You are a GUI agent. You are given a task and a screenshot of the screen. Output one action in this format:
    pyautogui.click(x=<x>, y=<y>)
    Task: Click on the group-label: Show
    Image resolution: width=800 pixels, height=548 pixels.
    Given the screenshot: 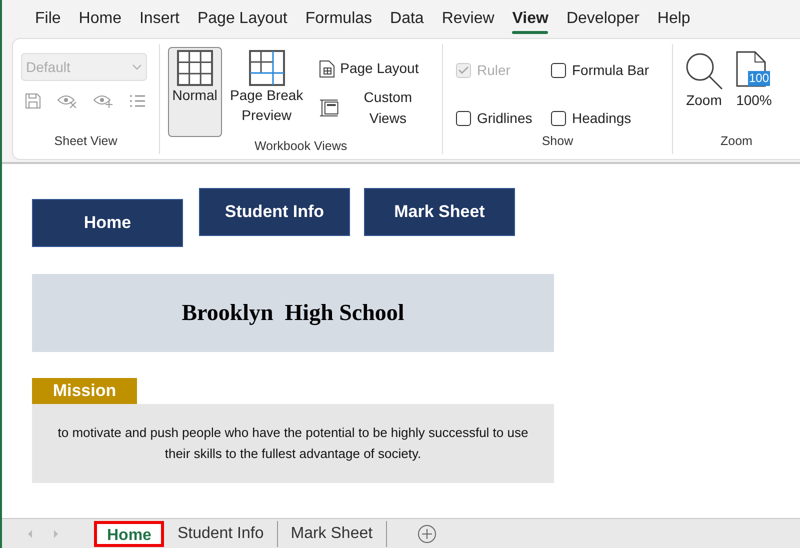 What is the action you would take?
    pyautogui.click(x=557, y=141)
    